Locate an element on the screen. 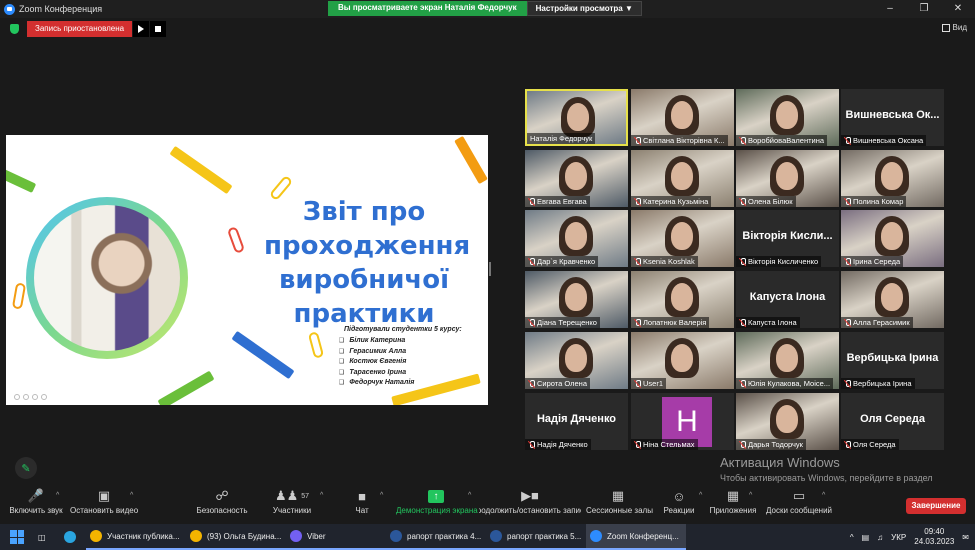 The image size is (975, 550). zoom-icon is located at coordinates (9, 9).